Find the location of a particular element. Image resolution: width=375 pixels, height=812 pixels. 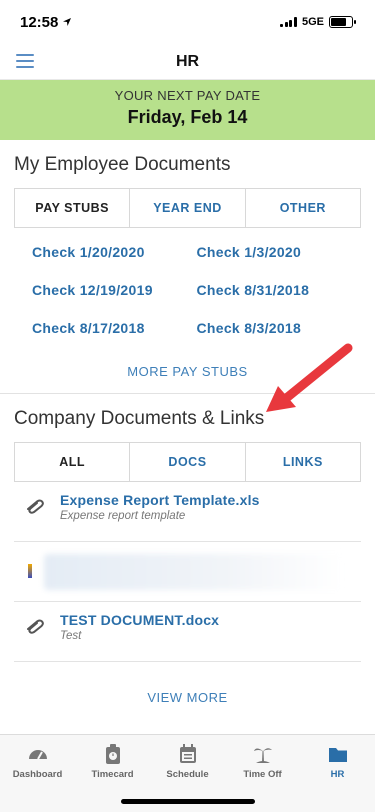

clock: 12:58 is located at coordinates (39, 22).